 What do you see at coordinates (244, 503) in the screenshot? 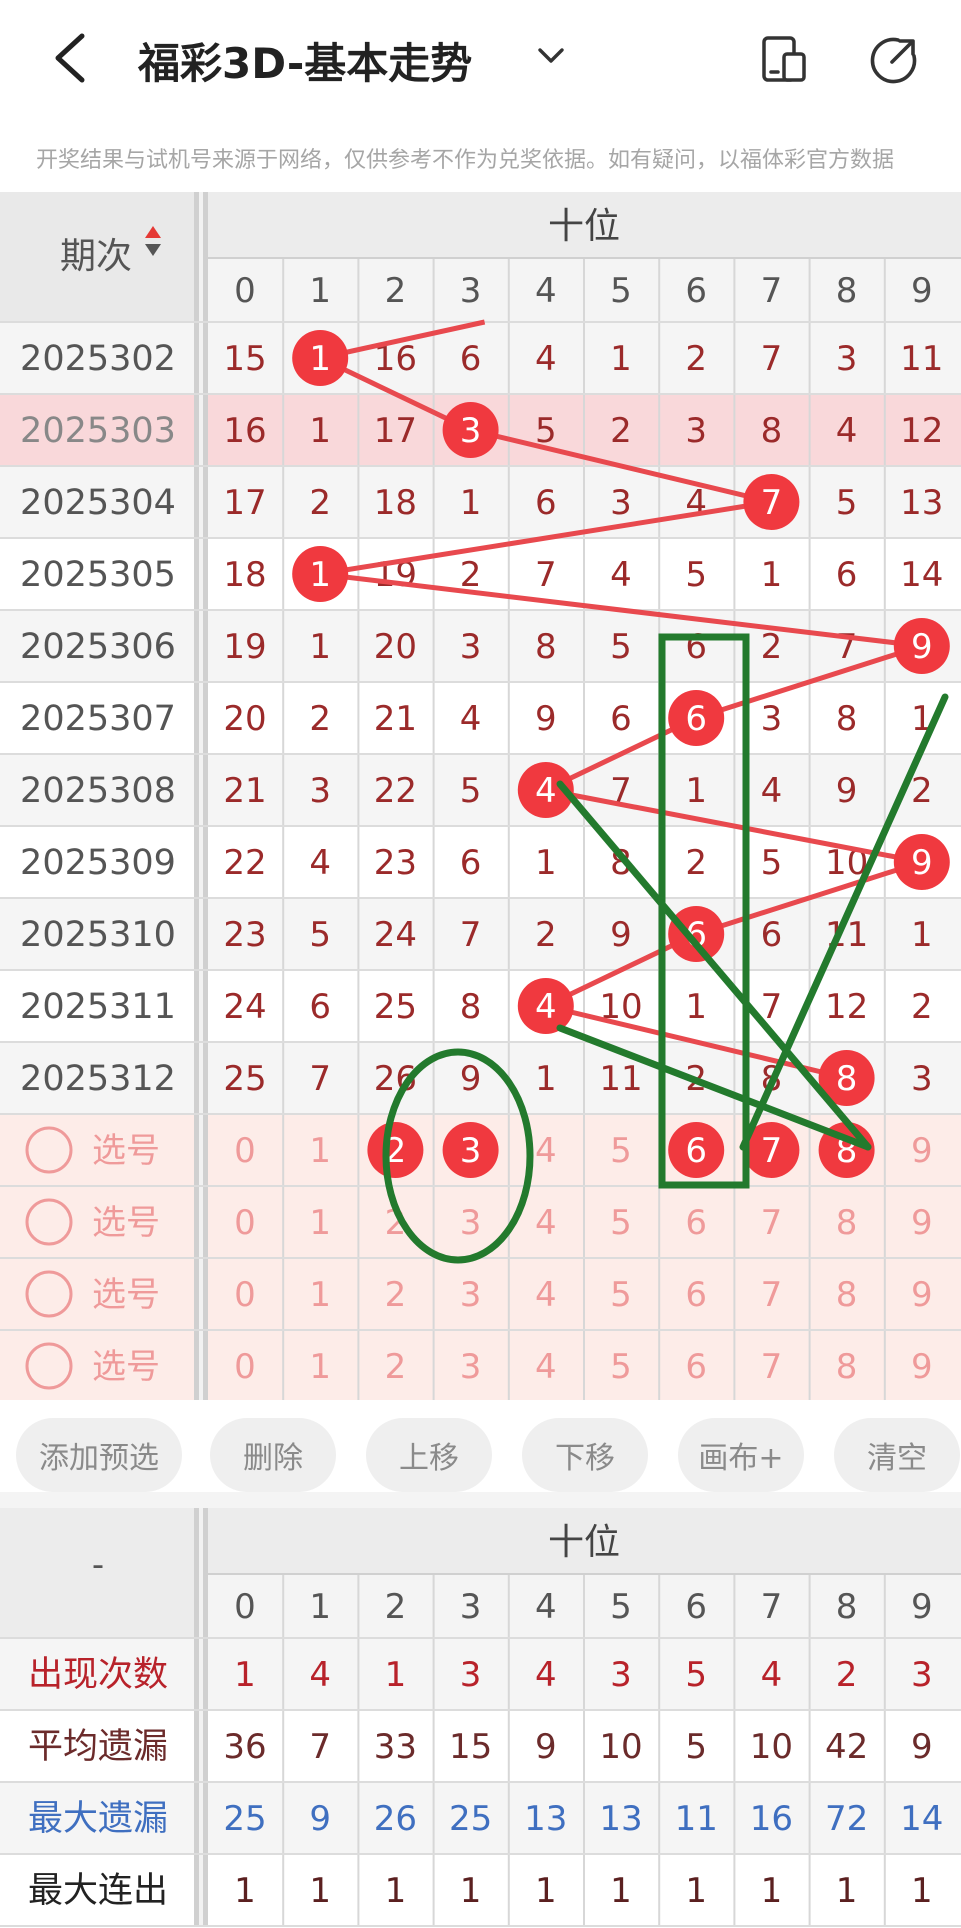
I see `miss-count: 17` at bounding box center [244, 503].